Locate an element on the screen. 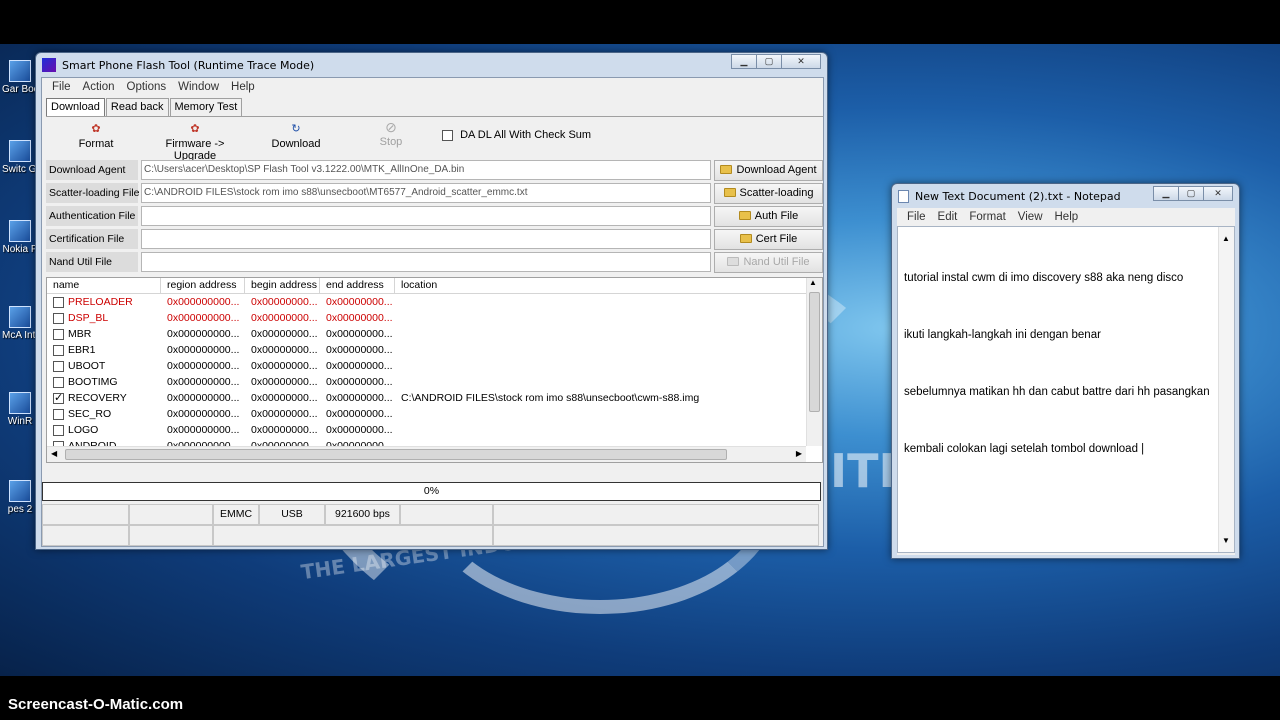  partition-name: UBOOT is located at coordinates (87, 366).